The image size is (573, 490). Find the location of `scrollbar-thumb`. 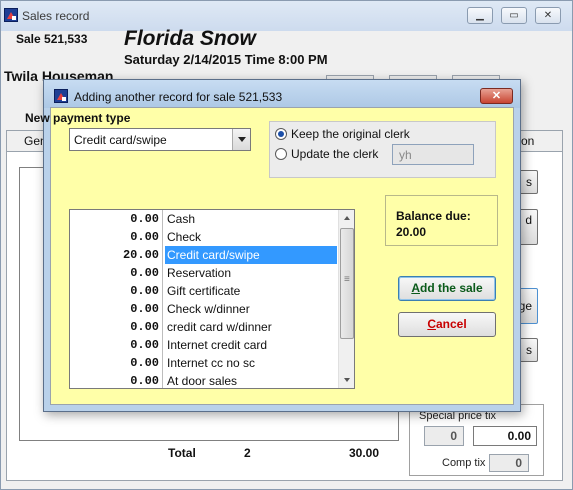

scrollbar-thumb is located at coordinates (347, 283).